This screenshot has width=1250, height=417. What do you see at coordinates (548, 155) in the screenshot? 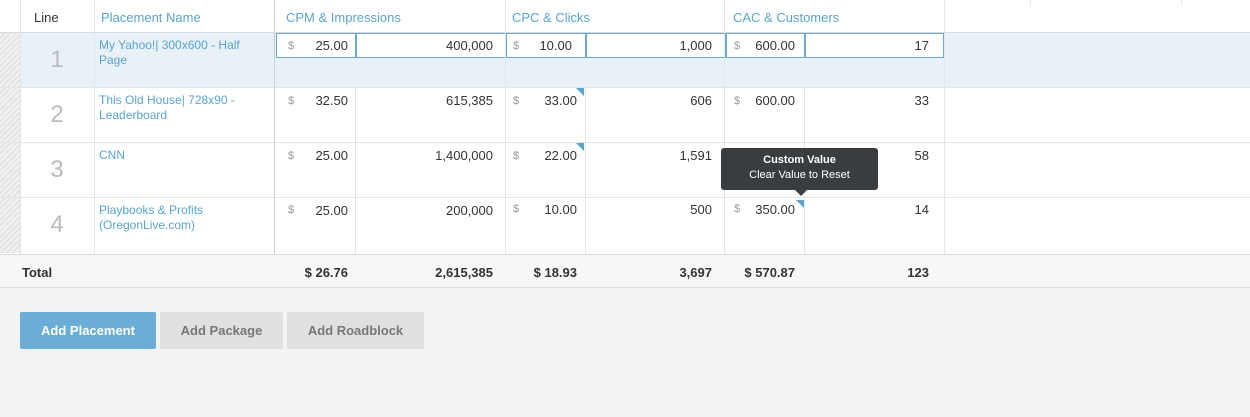
I see `cpc-value: 22.00` at bounding box center [548, 155].